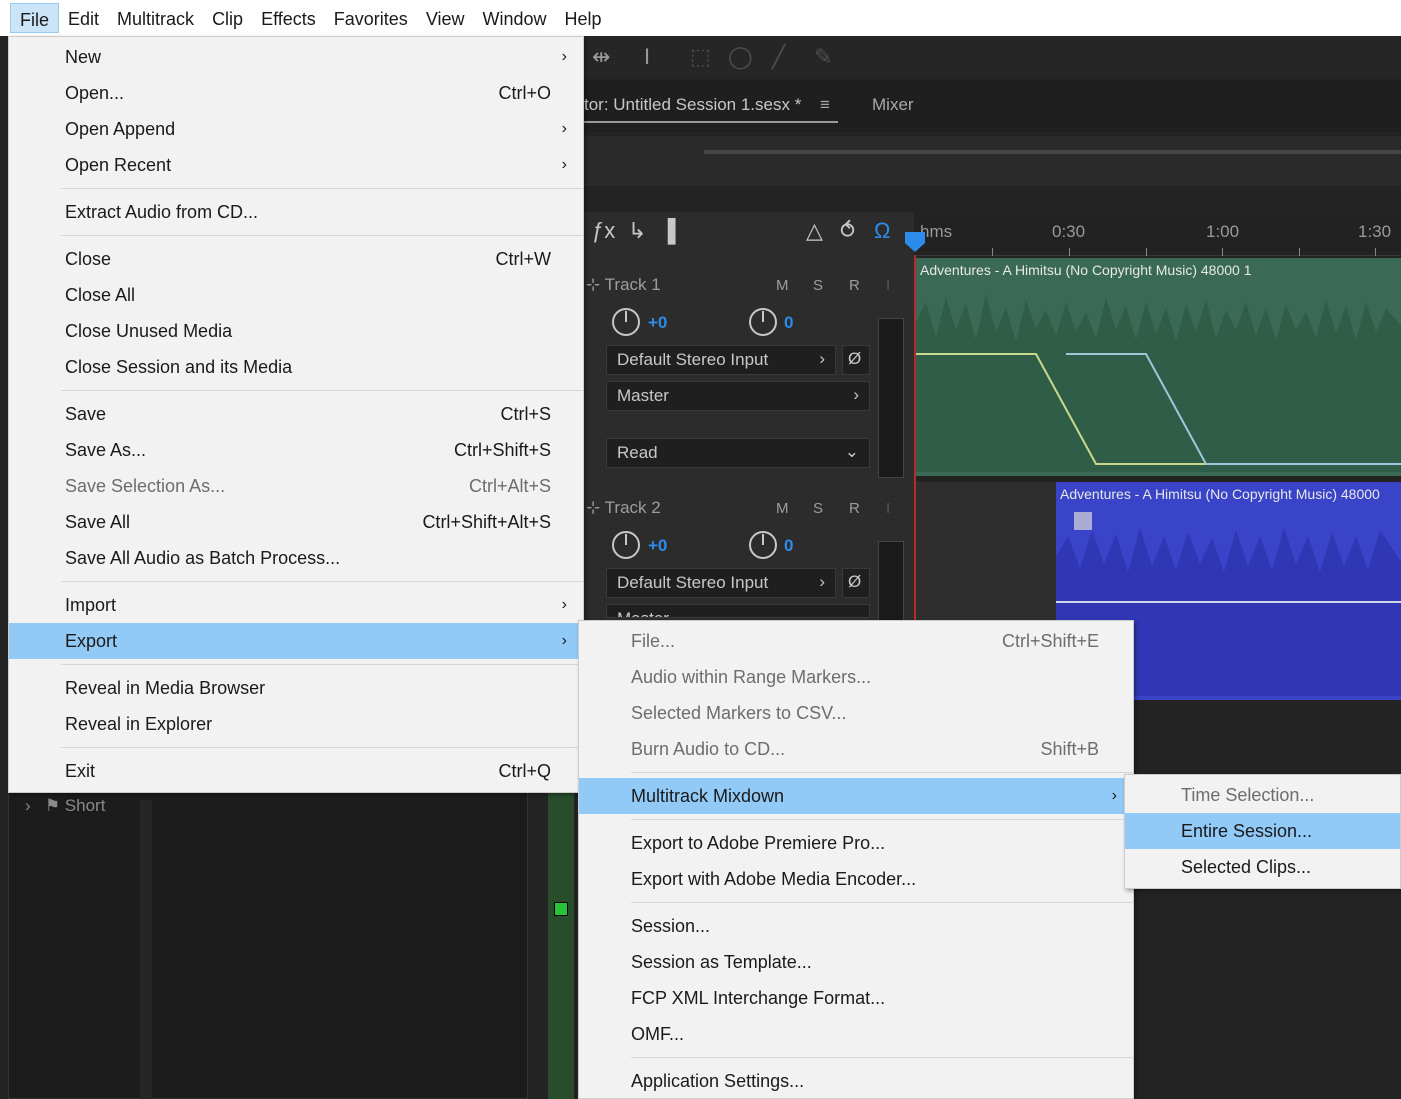  I want to click on track1-volume-knob, so click(626, 322).